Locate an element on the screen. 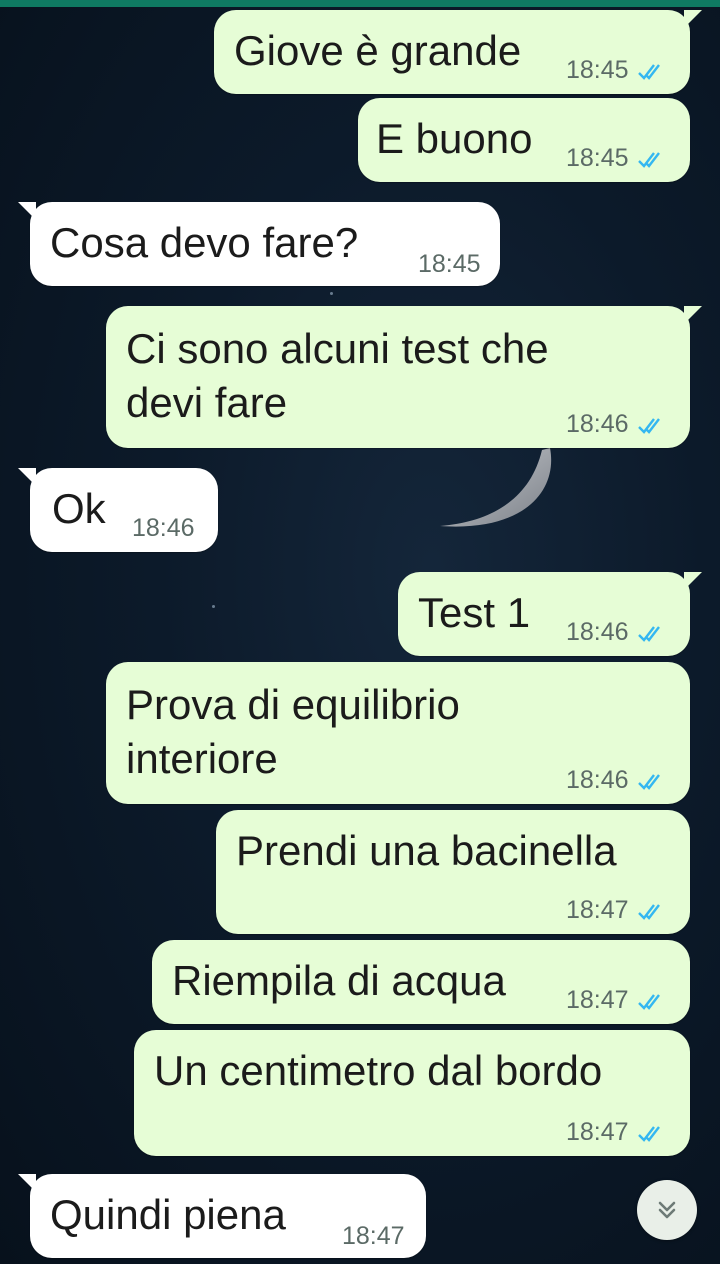  message-bubble-incoming: Ok 18:46 is located at coordinates (118, 510).